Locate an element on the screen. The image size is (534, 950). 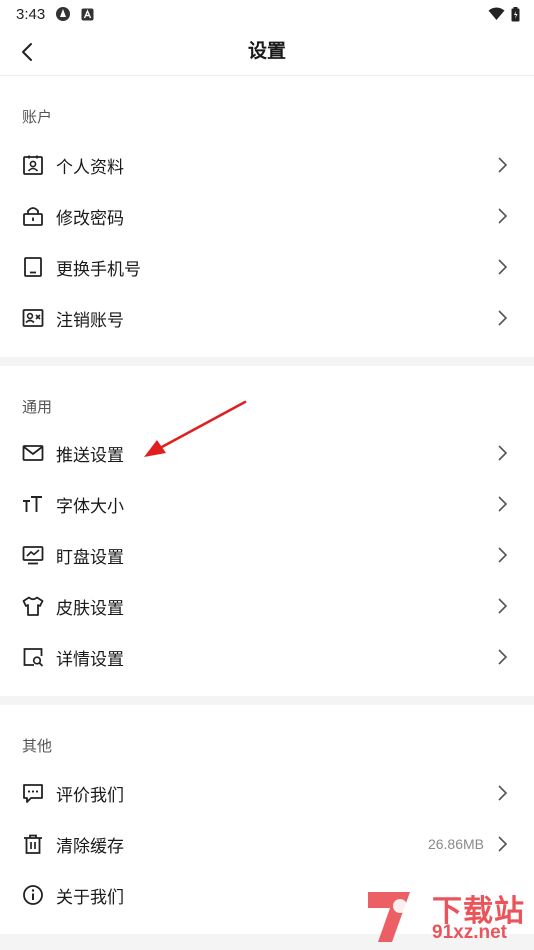
phone-icon is located at coordinates (33, 267).